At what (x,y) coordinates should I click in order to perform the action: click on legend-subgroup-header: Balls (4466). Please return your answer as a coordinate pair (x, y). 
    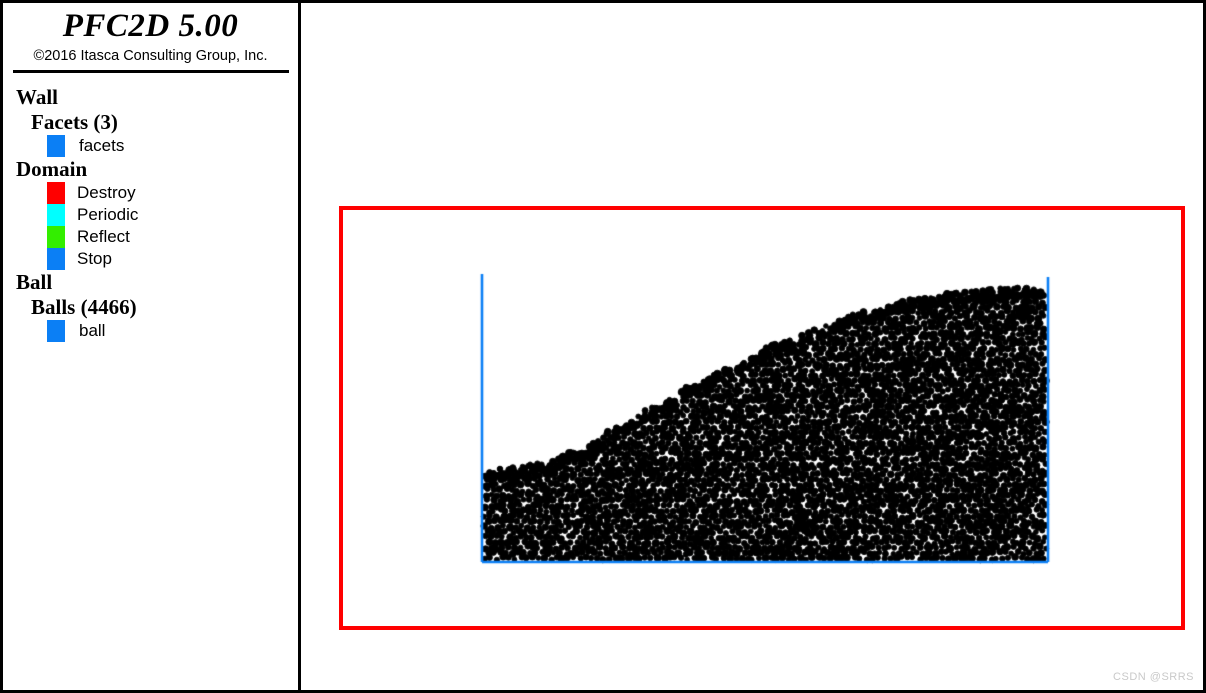
    Looking at the image, I should click on (150, 307).